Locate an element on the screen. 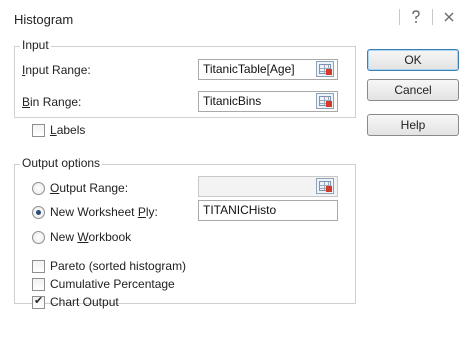  new-worksheet-field: TITANICHisto is located at coordinates (268, 210).